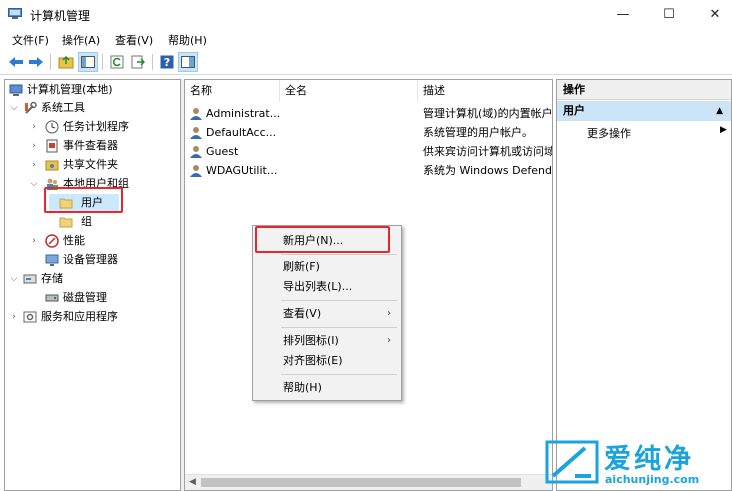 The image size is (732, 491). I want to click on tree-item-root: 计算机管理(本地), so click(92, 90).